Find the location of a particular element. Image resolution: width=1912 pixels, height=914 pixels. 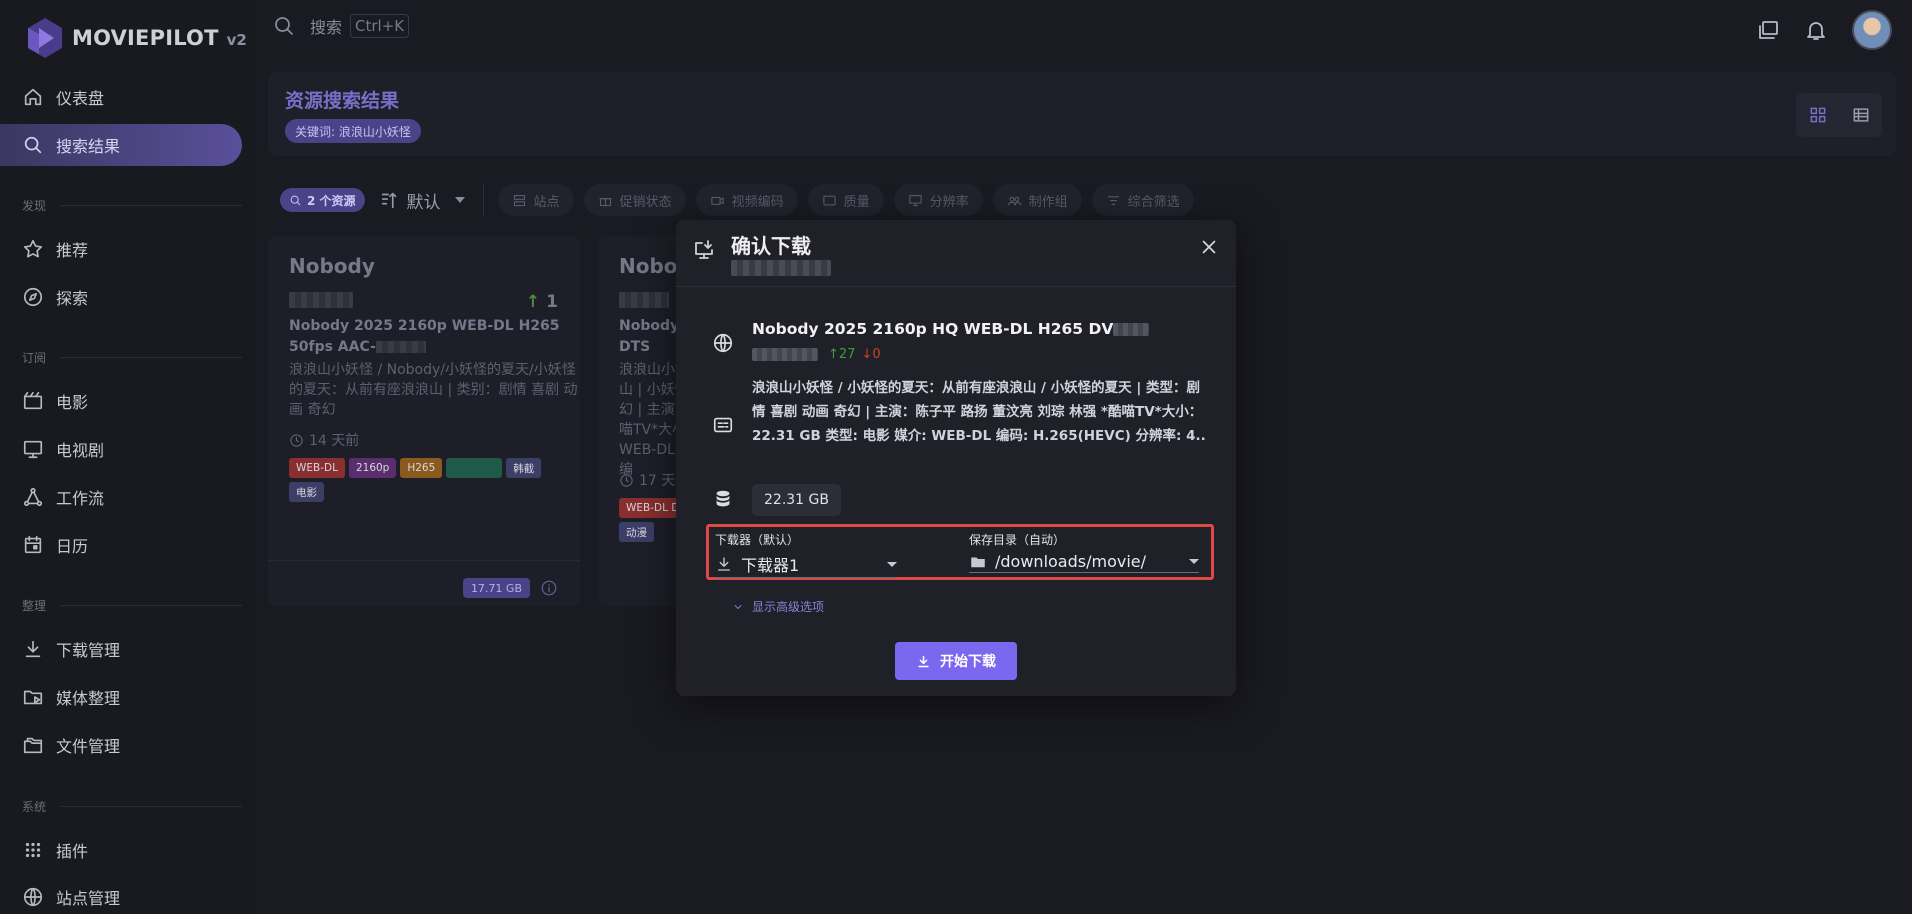

result-count-chip: 2 个资源 is located at coordinates (322, 200).